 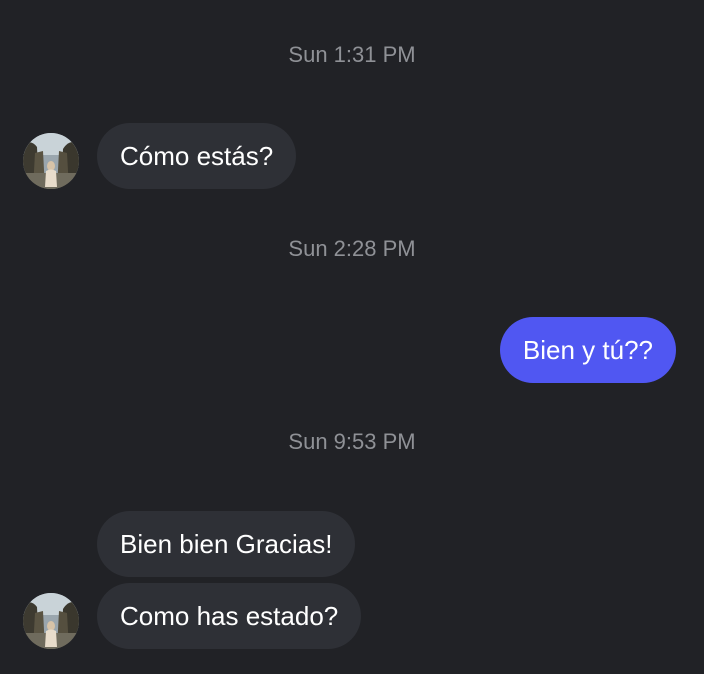 I want to click on outgoing-message-bubble: Bien y tú??, so click(x=587, y=350).